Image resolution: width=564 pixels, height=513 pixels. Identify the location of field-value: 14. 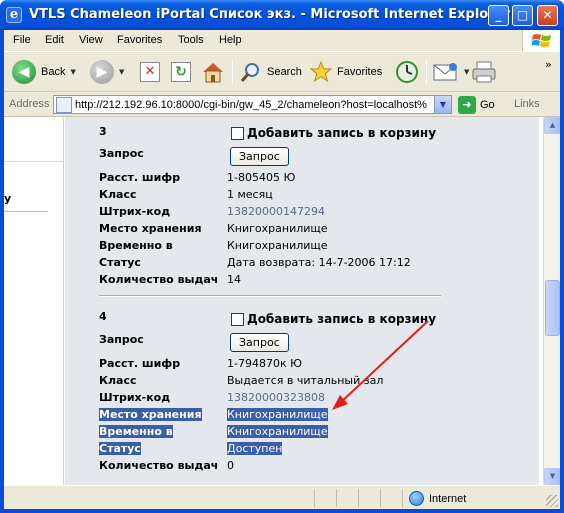
(234, 279).